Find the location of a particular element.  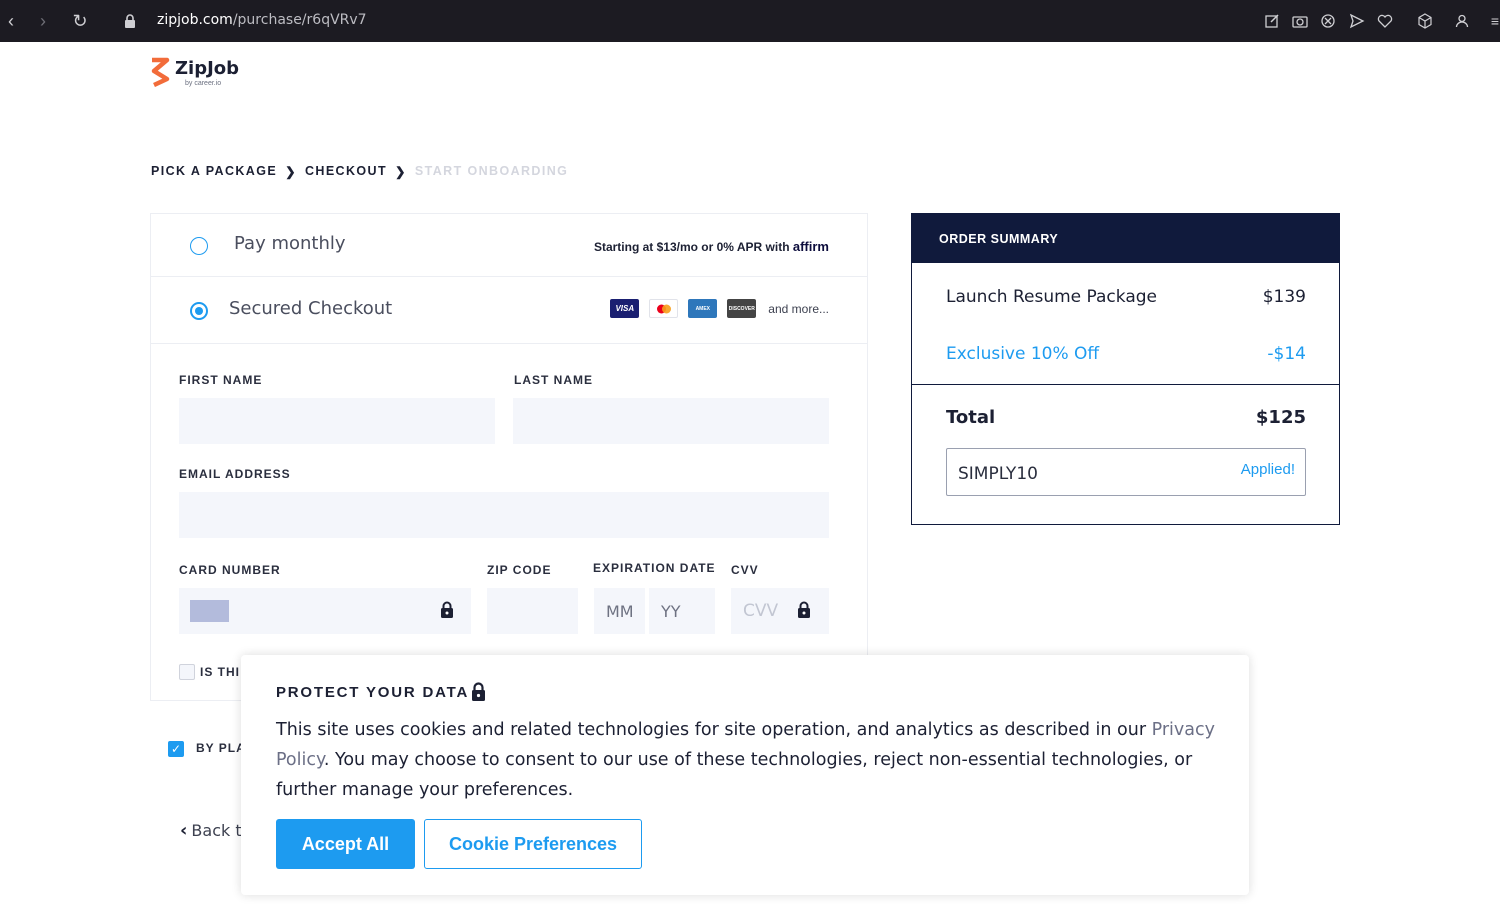

browser-toolbar: ‹ › ↻ zipjob.com/purchase/r6qVRv7 ≡ is located at coordinates (750, 21).